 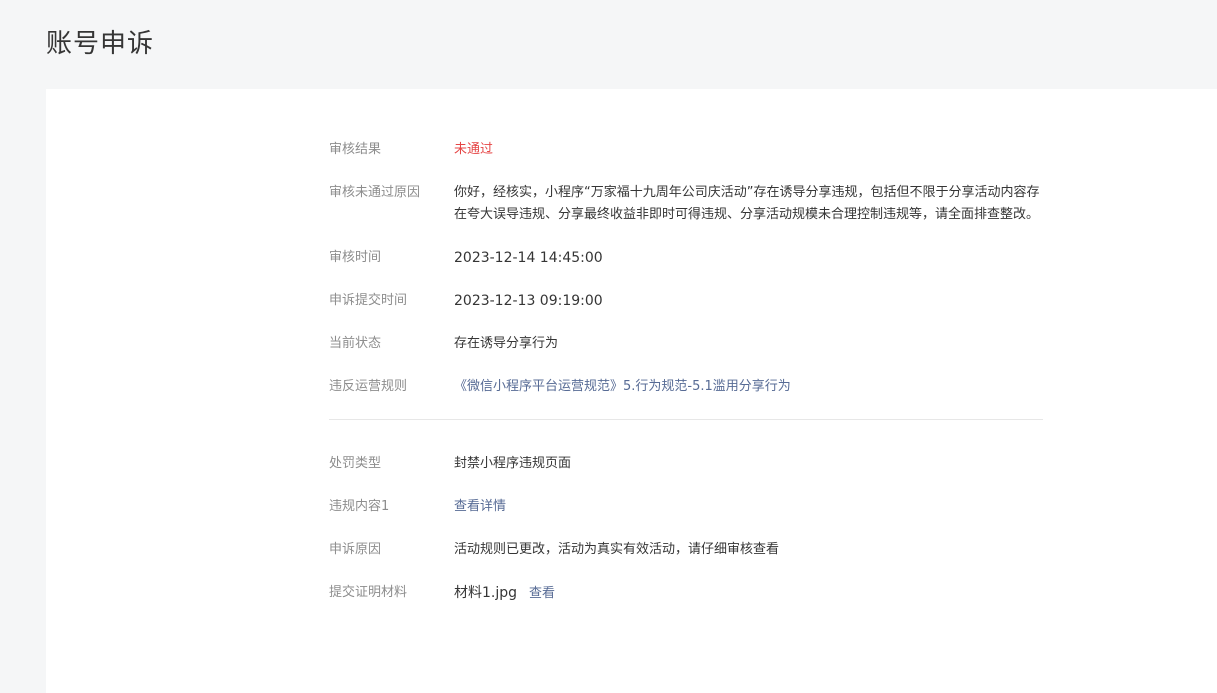 I want to click on review-time-row: 审核时间 2023-12-14 14:45:00, so click(x=686, y=258).